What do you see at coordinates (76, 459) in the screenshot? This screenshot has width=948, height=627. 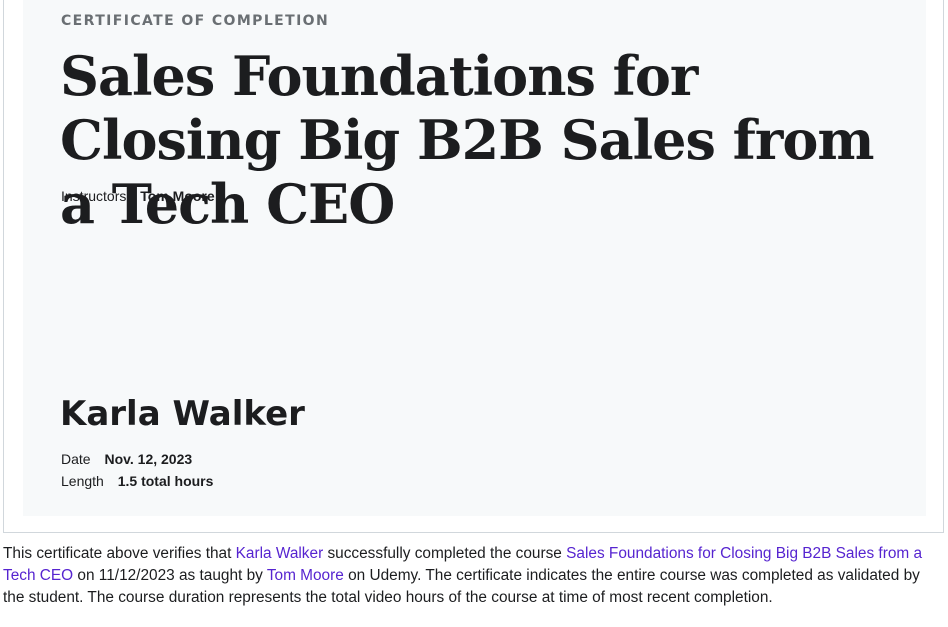 I see `date-label: Date` at bounding box center [76, 459].